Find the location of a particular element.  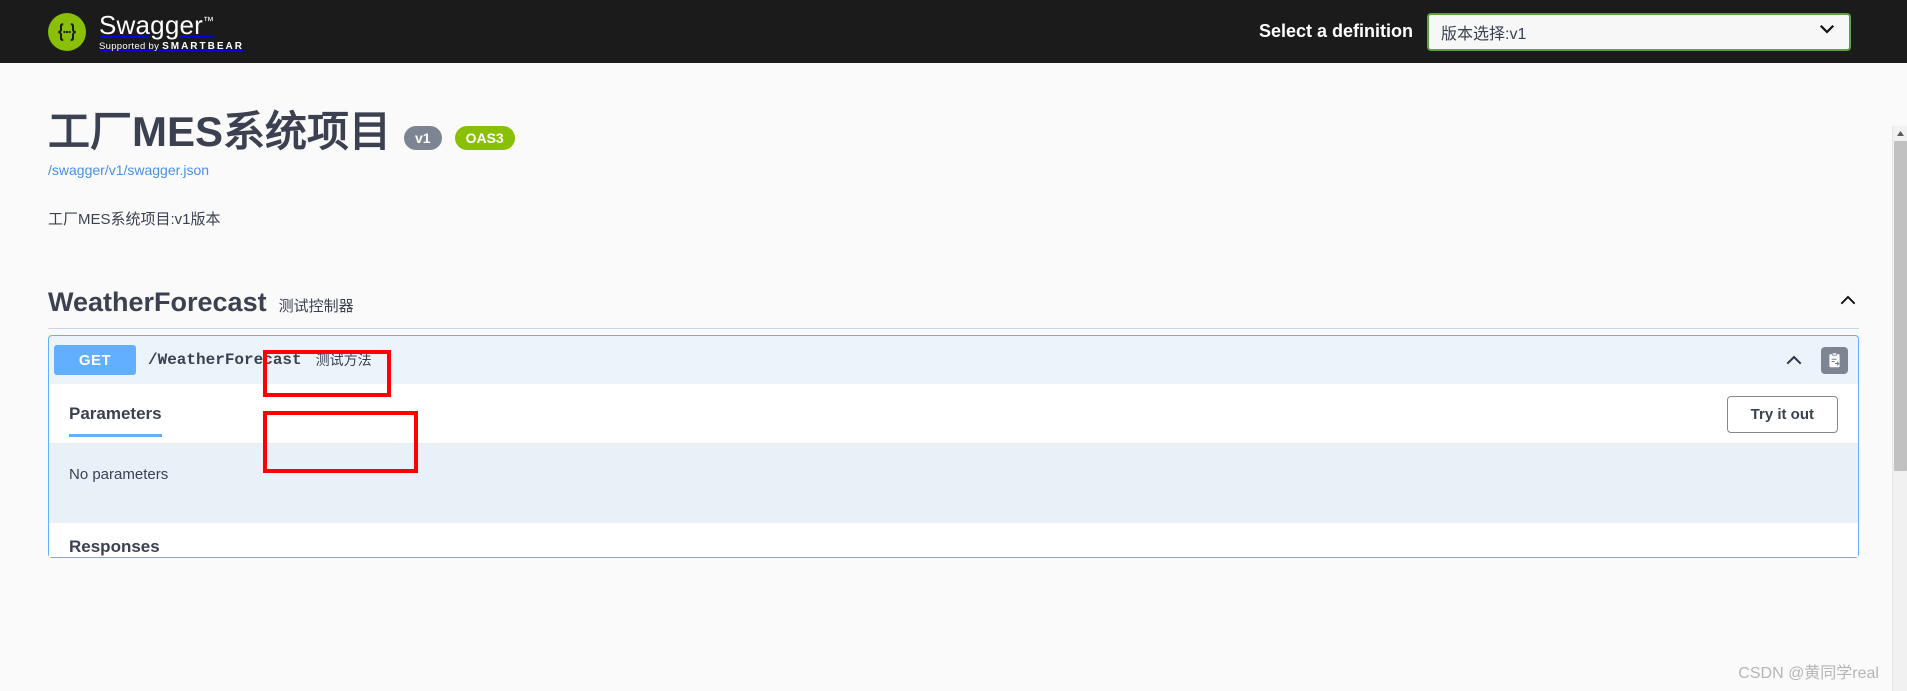

definition-selector-group: Select a definition 版本选择:v1 is located at coordinates (1554, 31).